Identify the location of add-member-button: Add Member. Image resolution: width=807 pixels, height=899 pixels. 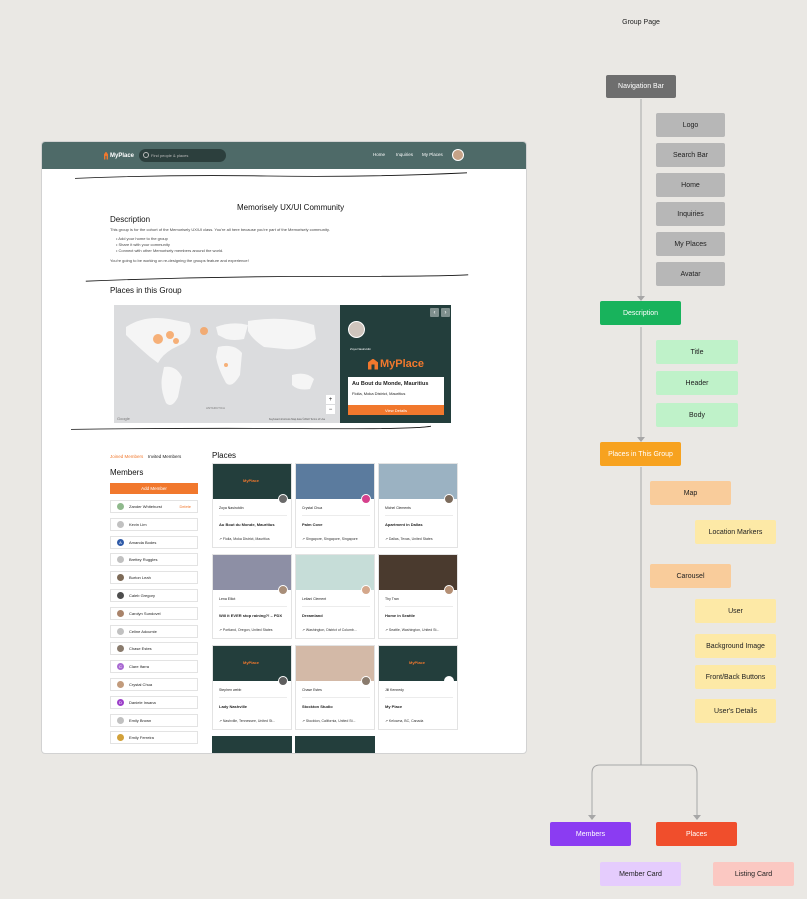
(154, 488).